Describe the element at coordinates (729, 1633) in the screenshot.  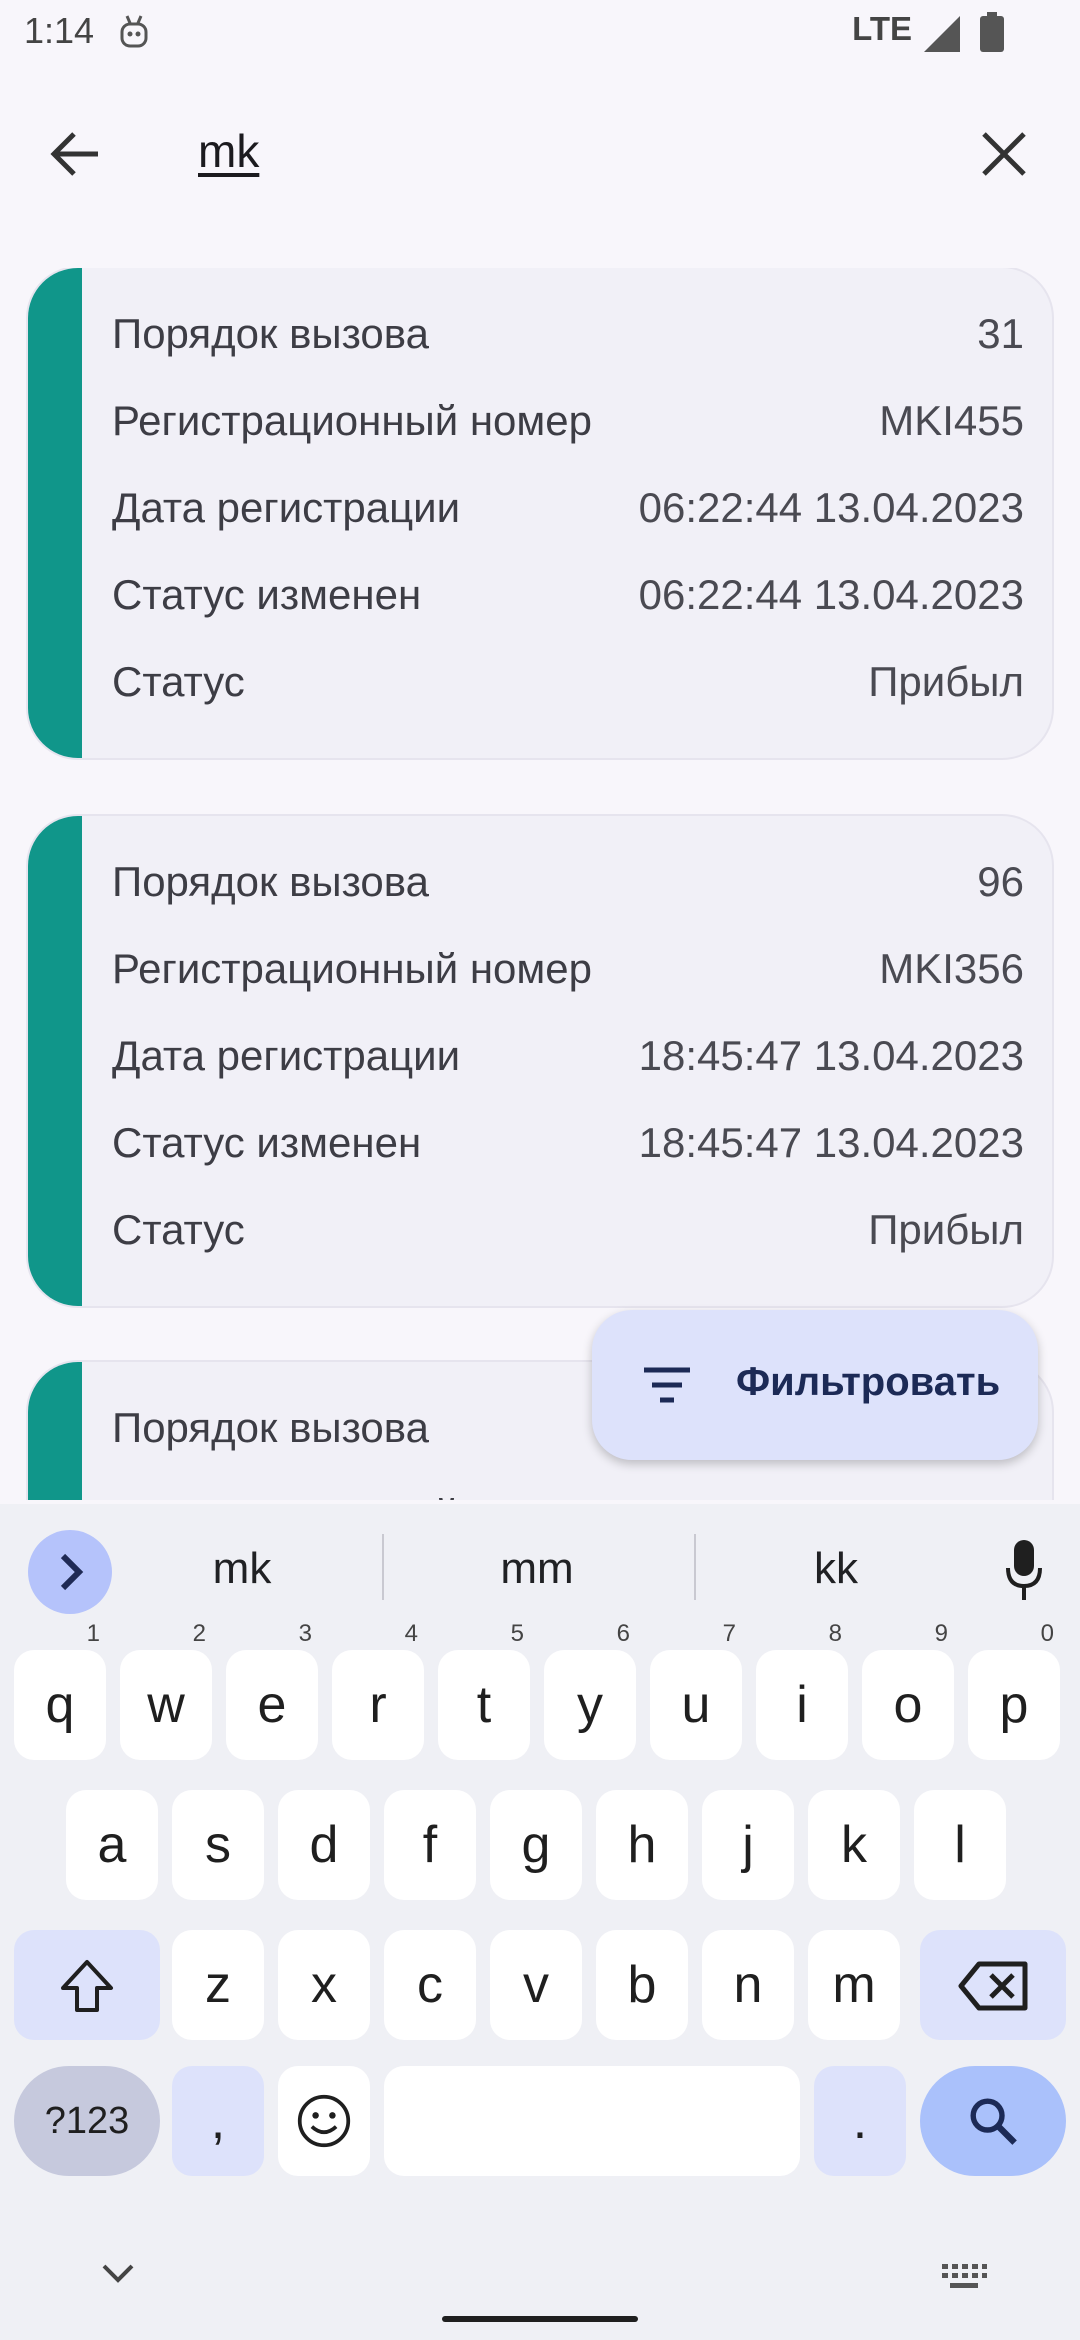
I see `key-hint: 7` at that location.